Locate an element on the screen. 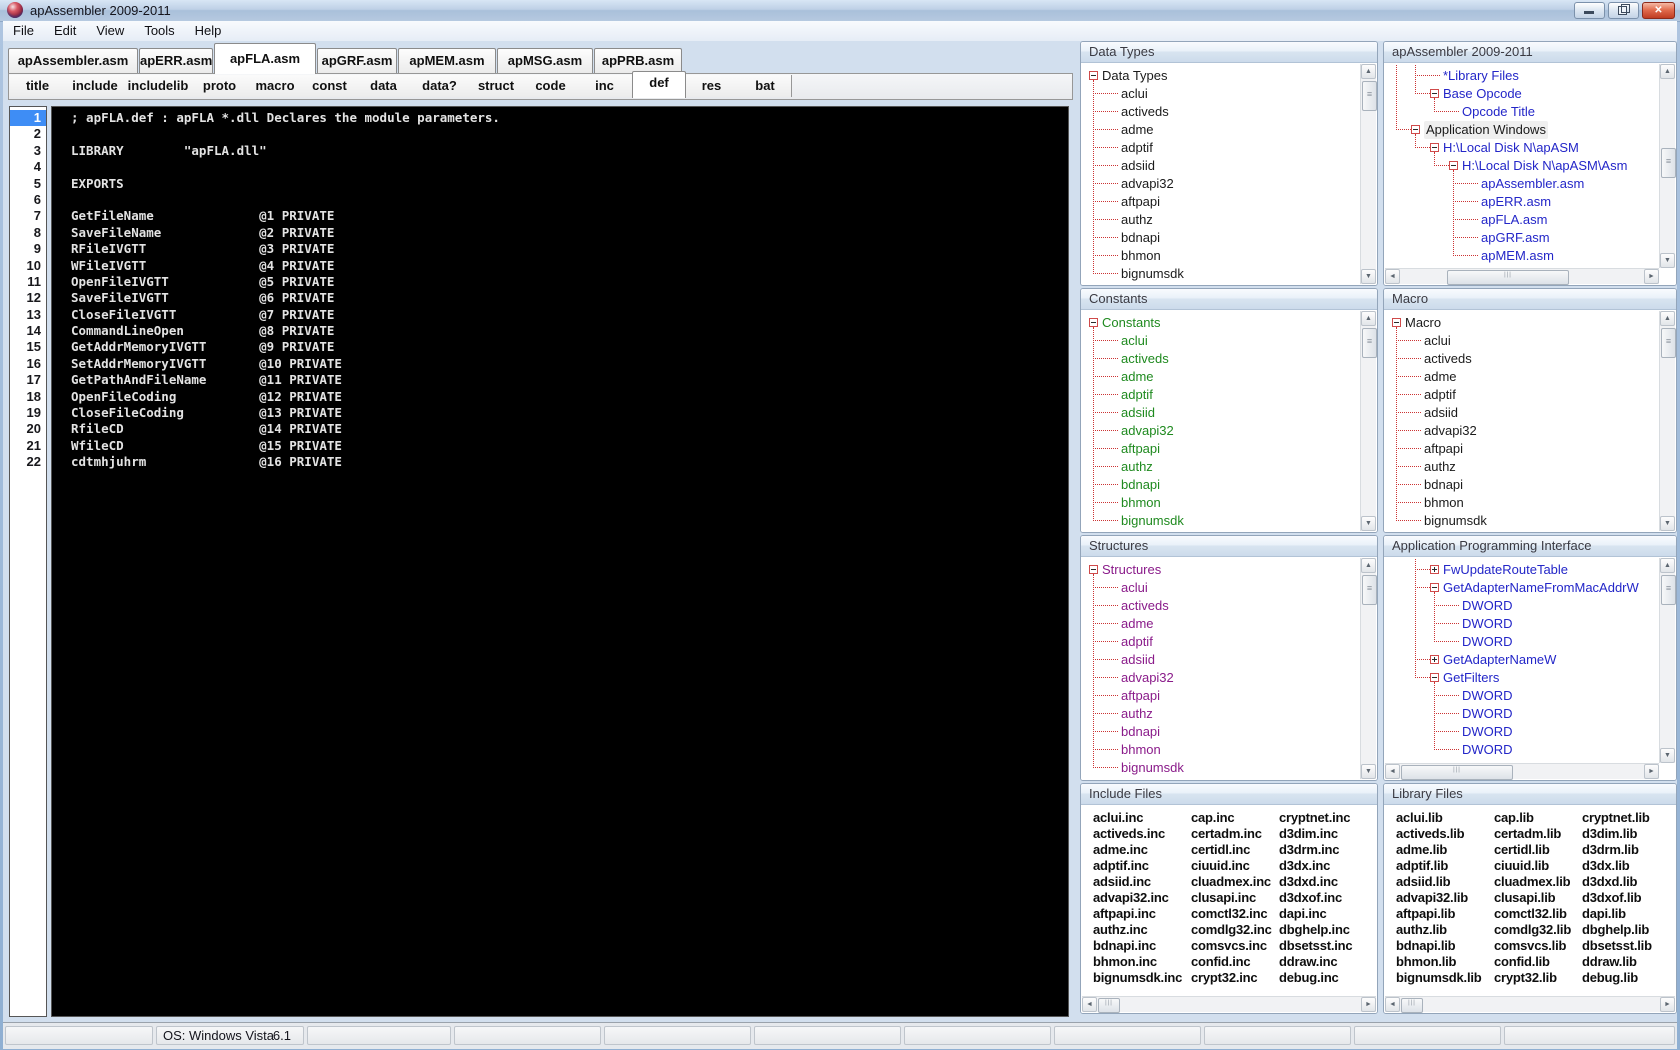 The width and height of the screenshot is (1680, 1050). restore-button is located at coordinates (1623, 10).